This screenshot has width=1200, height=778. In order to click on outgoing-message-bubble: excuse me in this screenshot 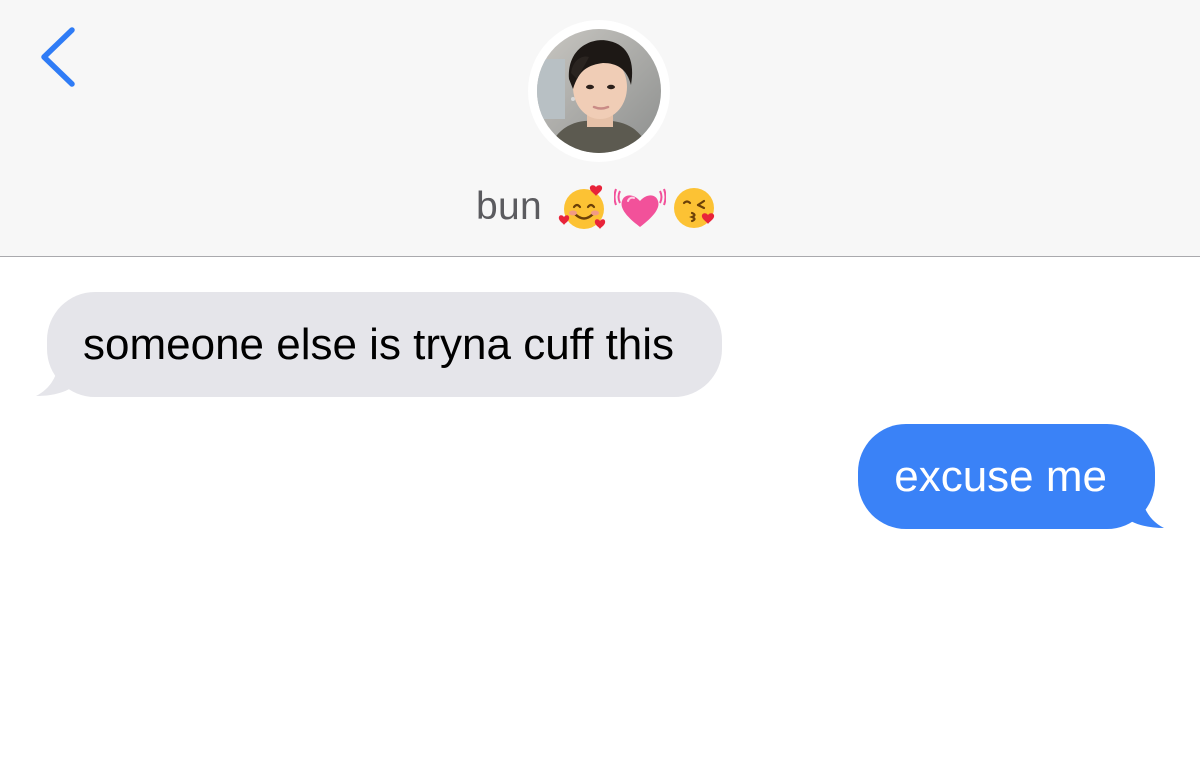, I will do `click(1006, 476)`.